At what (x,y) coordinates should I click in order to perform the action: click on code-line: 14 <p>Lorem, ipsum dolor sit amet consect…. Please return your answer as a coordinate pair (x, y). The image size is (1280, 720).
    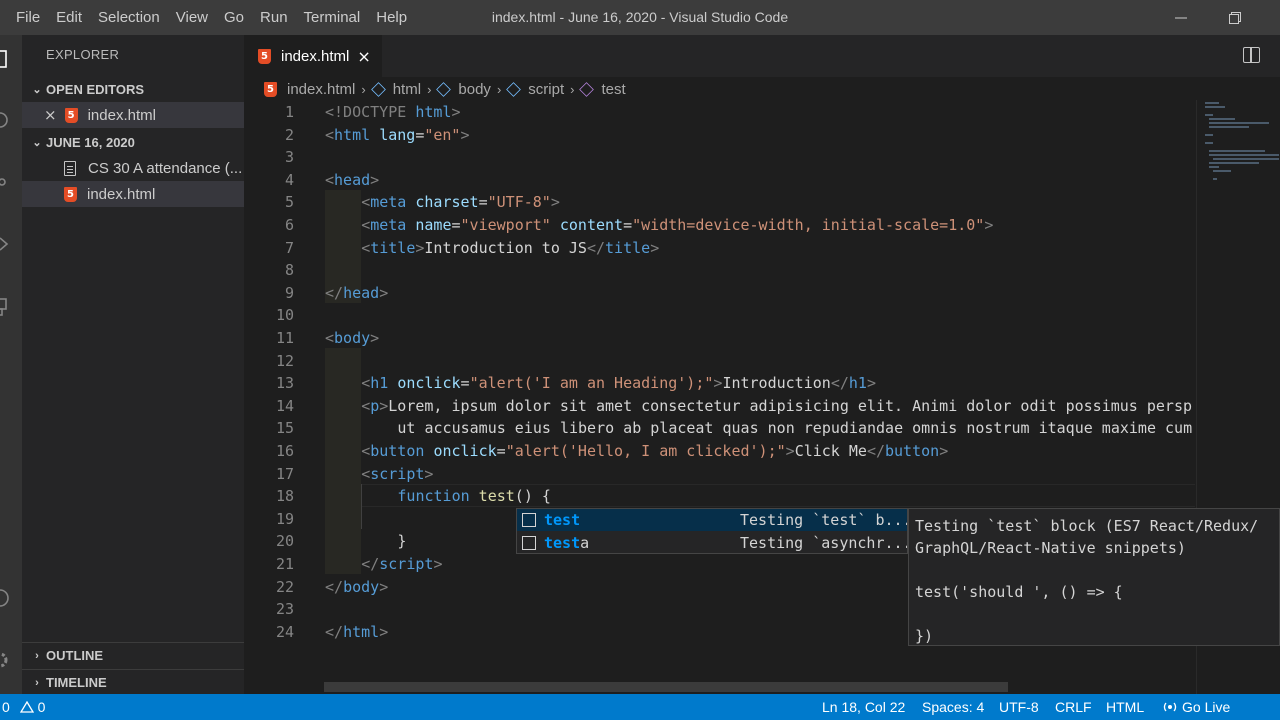
    Looking at the image, I should click on (762, 406).